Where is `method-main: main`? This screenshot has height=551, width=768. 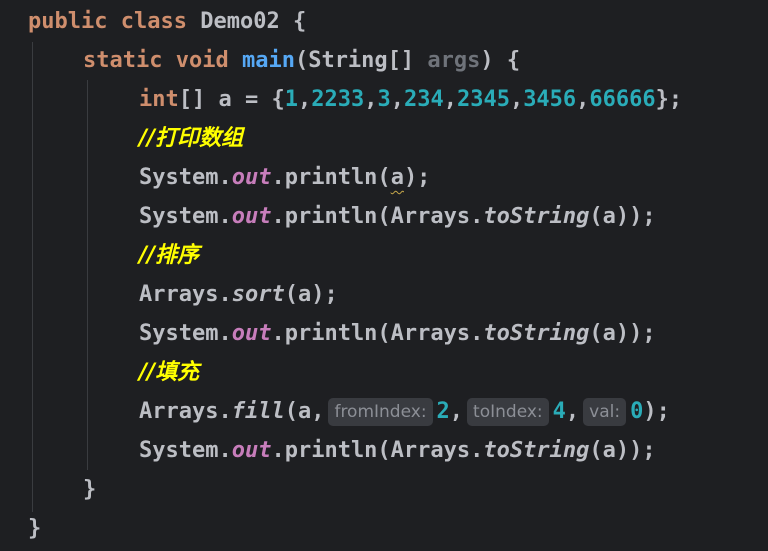 method-main: main is located at coordinates (268, 60).